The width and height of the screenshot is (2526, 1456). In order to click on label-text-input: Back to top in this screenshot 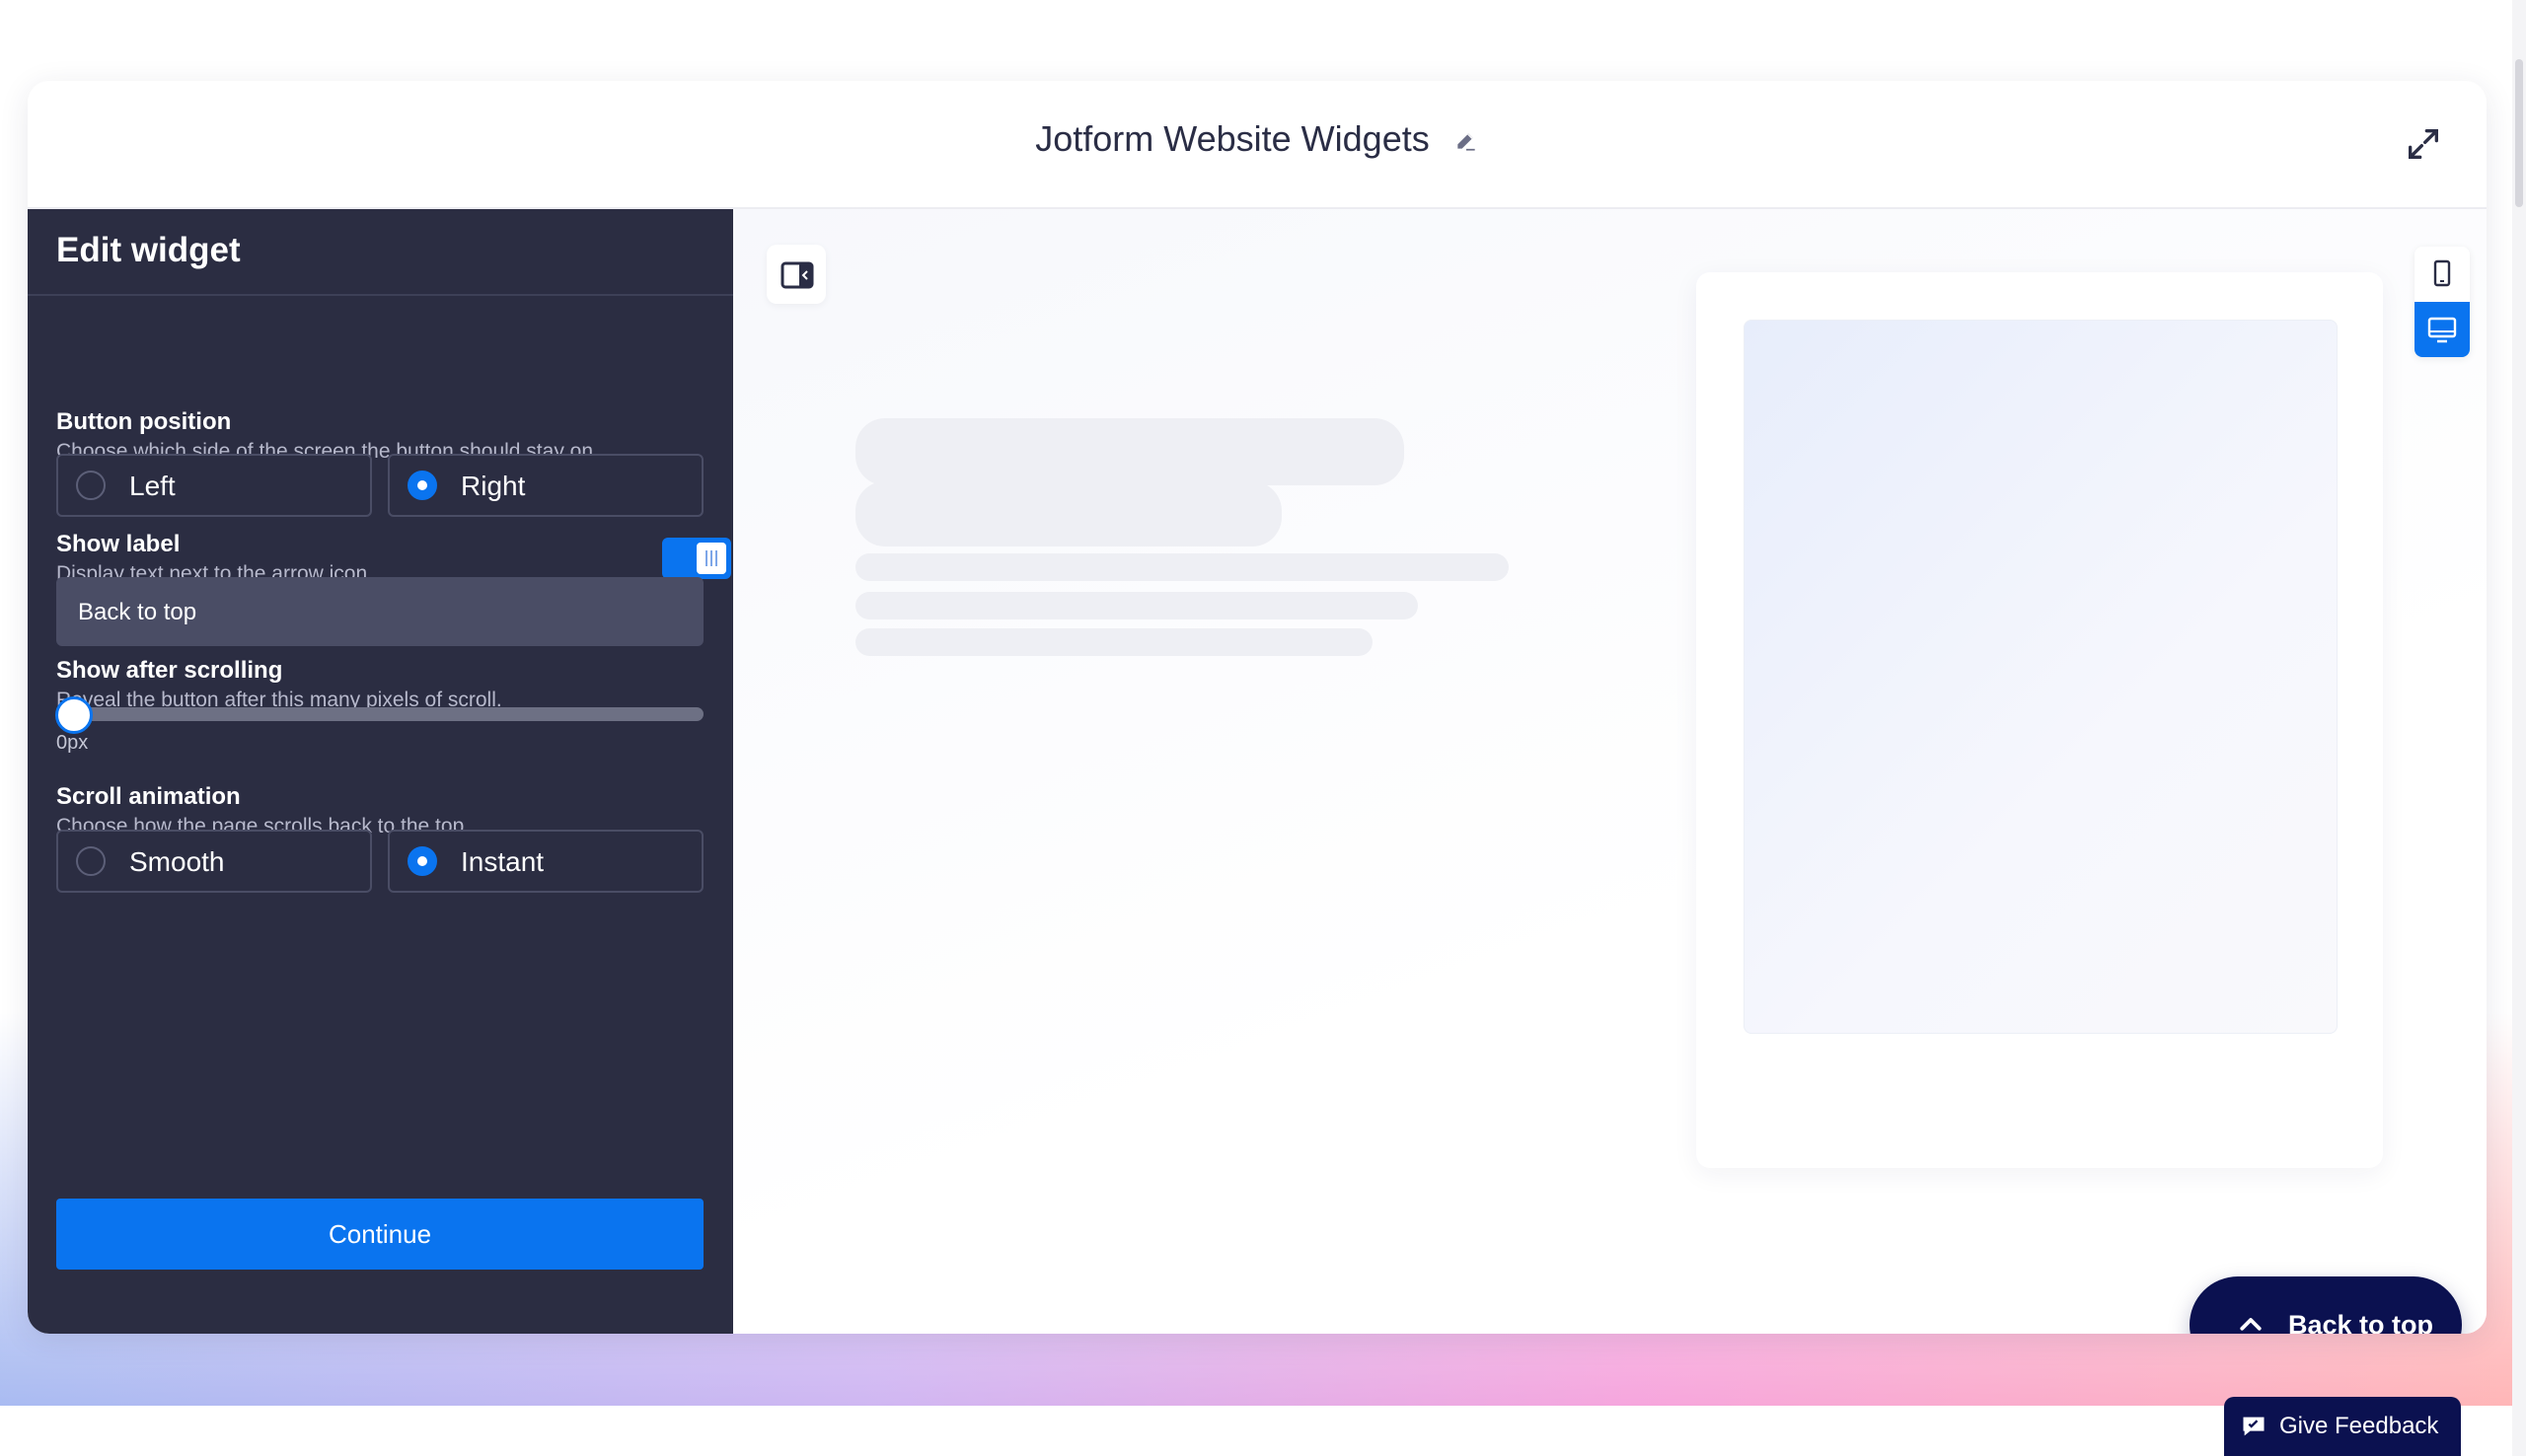, I will do `click(380, 611)`.